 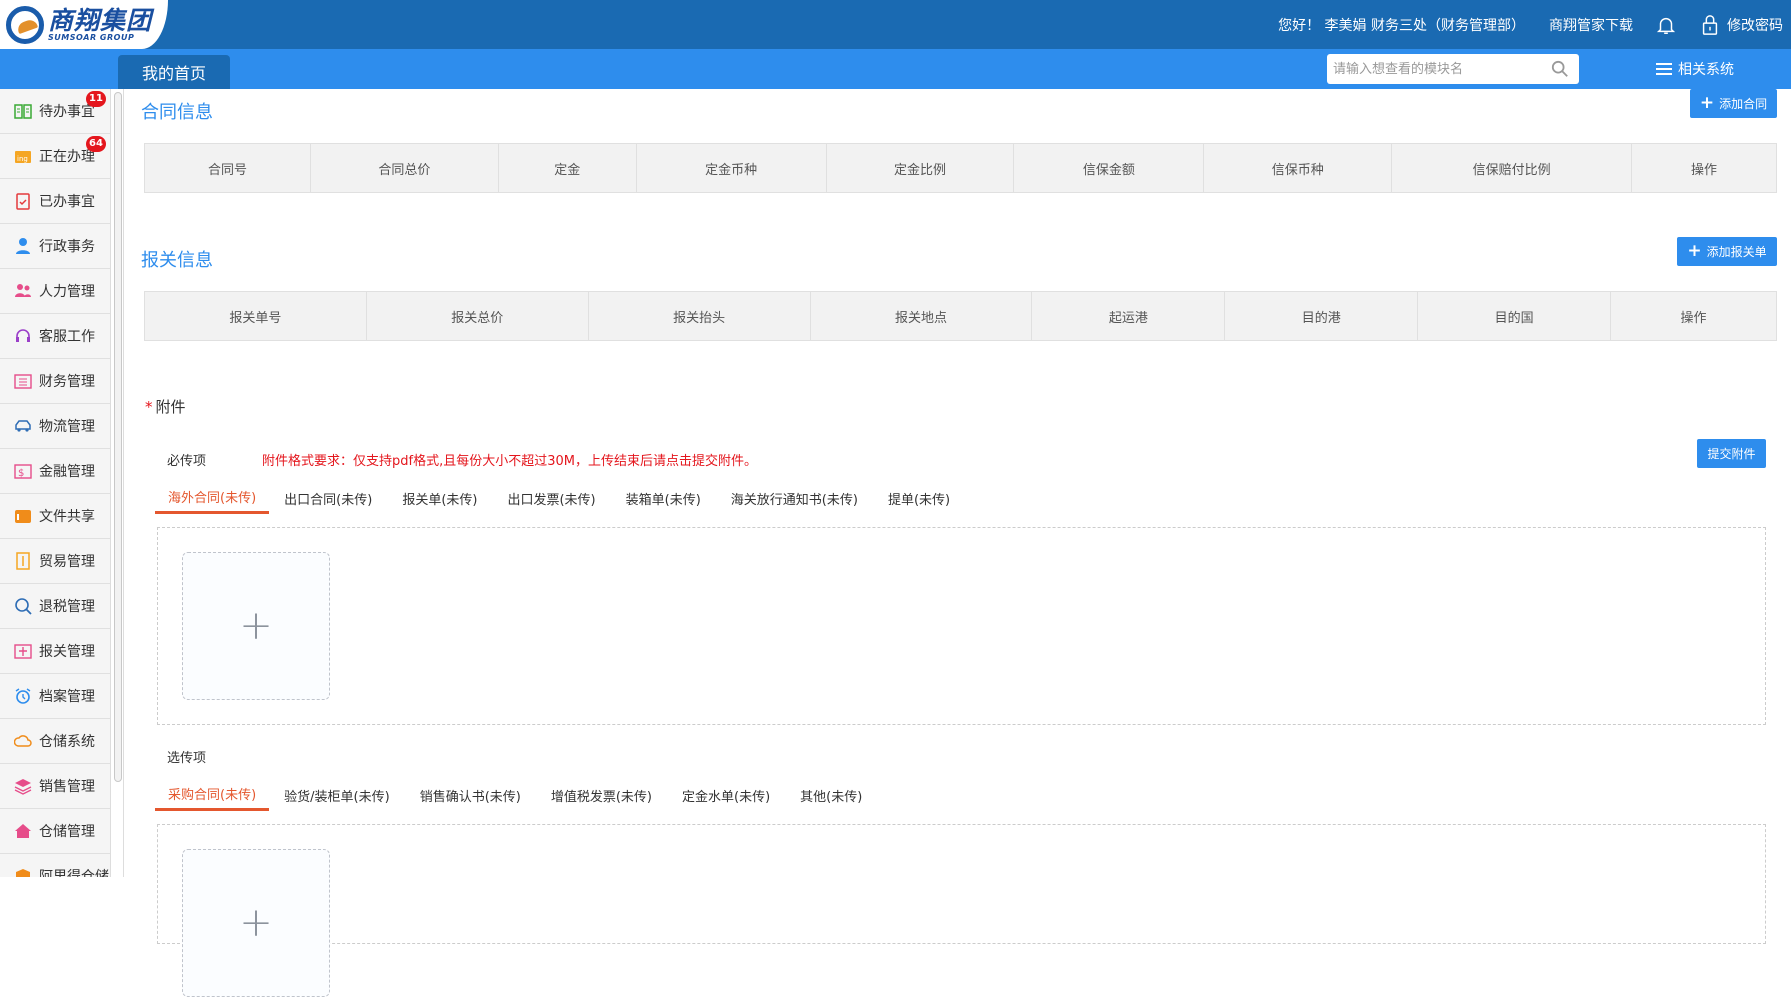 I want to click on sidebar-item-label: 销售管理, so click(x=67, y=787).